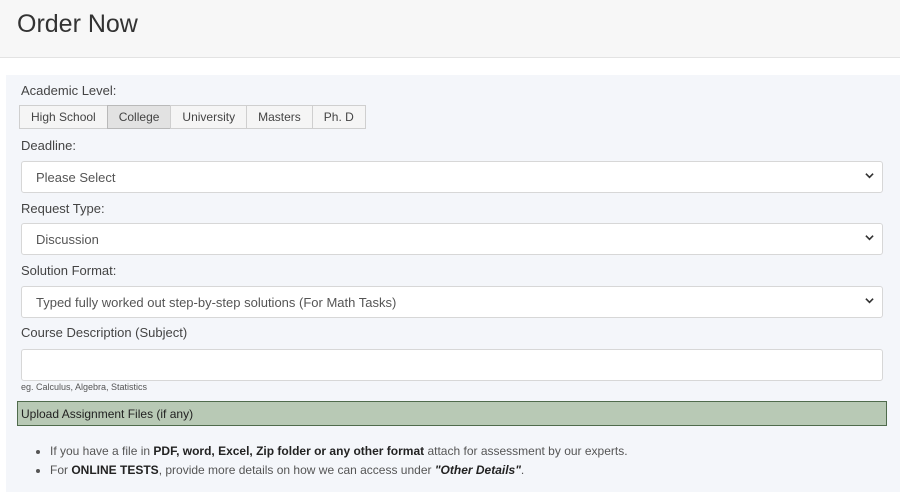 This screenshot has height=492, width=900. I want to click on deadline-select: Please Select, so click(452, 177).